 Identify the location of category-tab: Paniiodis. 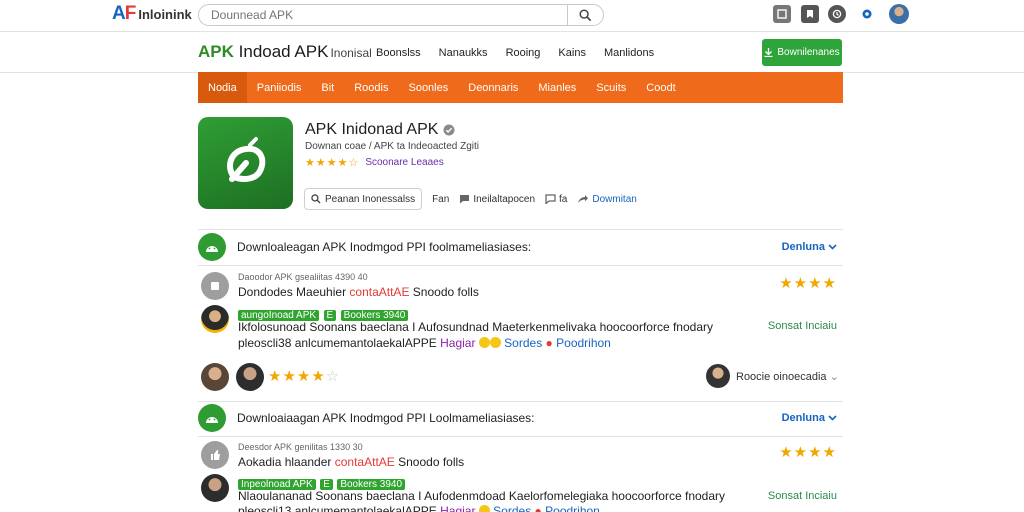
(279, 87).